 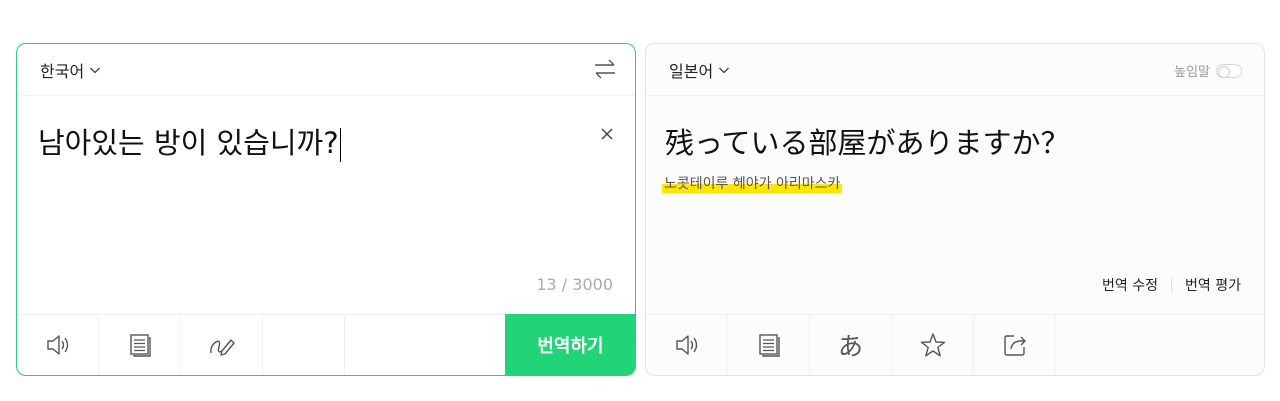 I want to click on translated-text: 残っている部屋がありますか？, so click(x=867, y=143).